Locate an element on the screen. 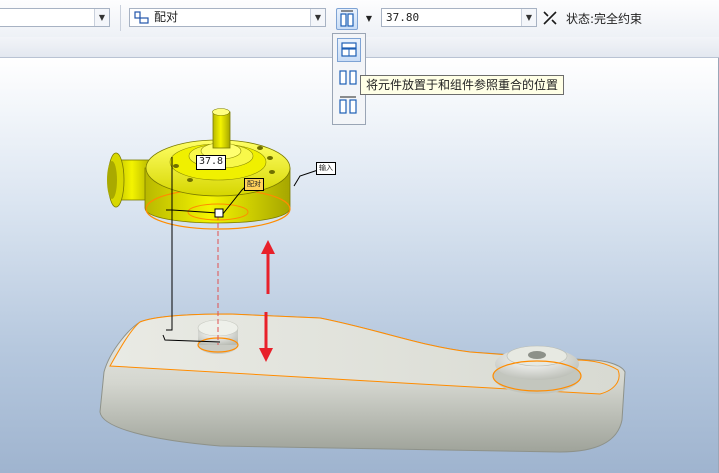  constraint-tag: 配对 is located at coordinates (254, 184).